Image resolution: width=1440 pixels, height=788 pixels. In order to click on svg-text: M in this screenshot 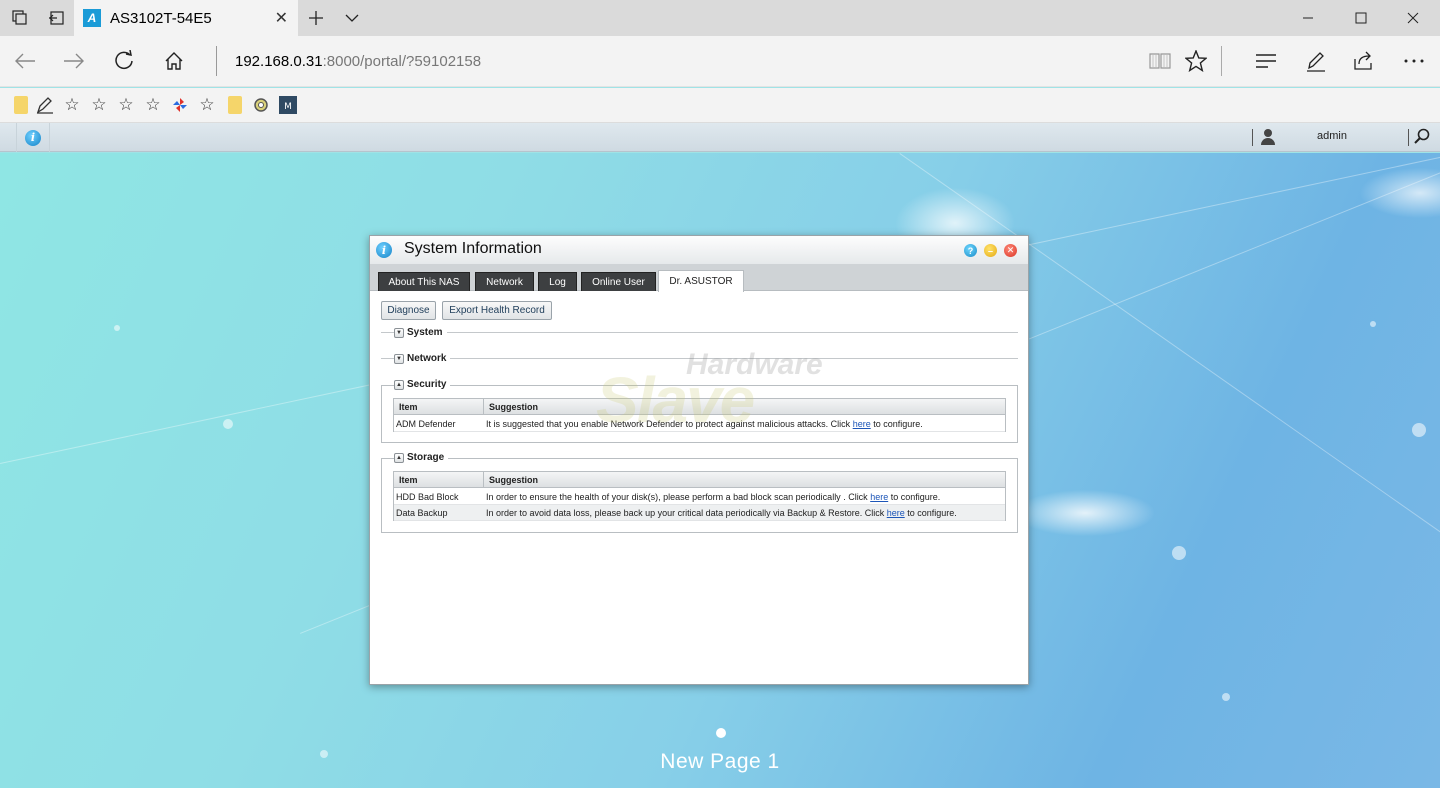, I will do `click(288, 107)`.